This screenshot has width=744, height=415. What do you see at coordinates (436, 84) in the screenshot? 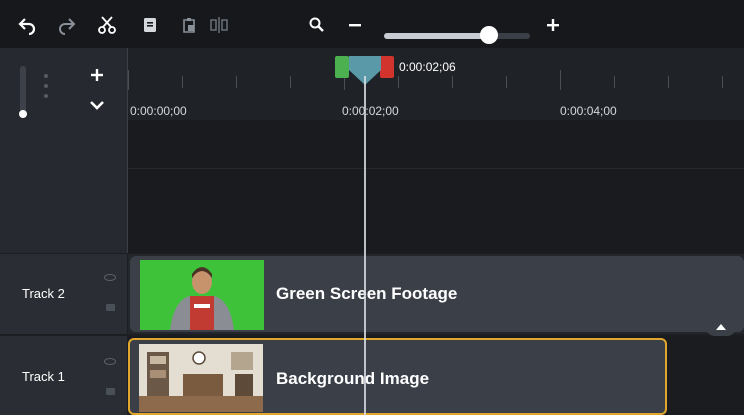
I see `time-ruler: 0:00:00;00 0:00:02;00 0:00:04;00` at bounding box center [436, 84].